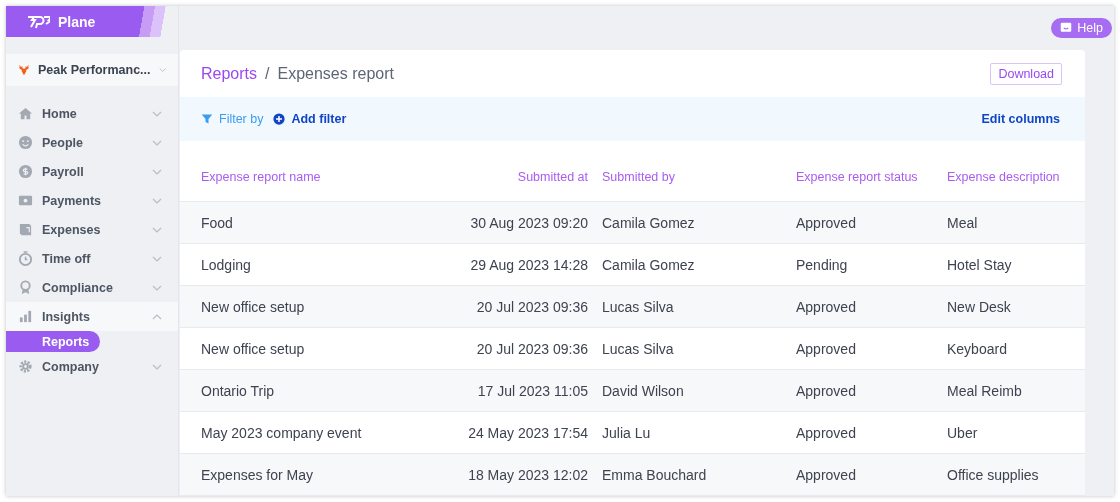  Describe the element at coordinates (871, 172) in the screenshot. I see `column-header: Expense report status` at that location.